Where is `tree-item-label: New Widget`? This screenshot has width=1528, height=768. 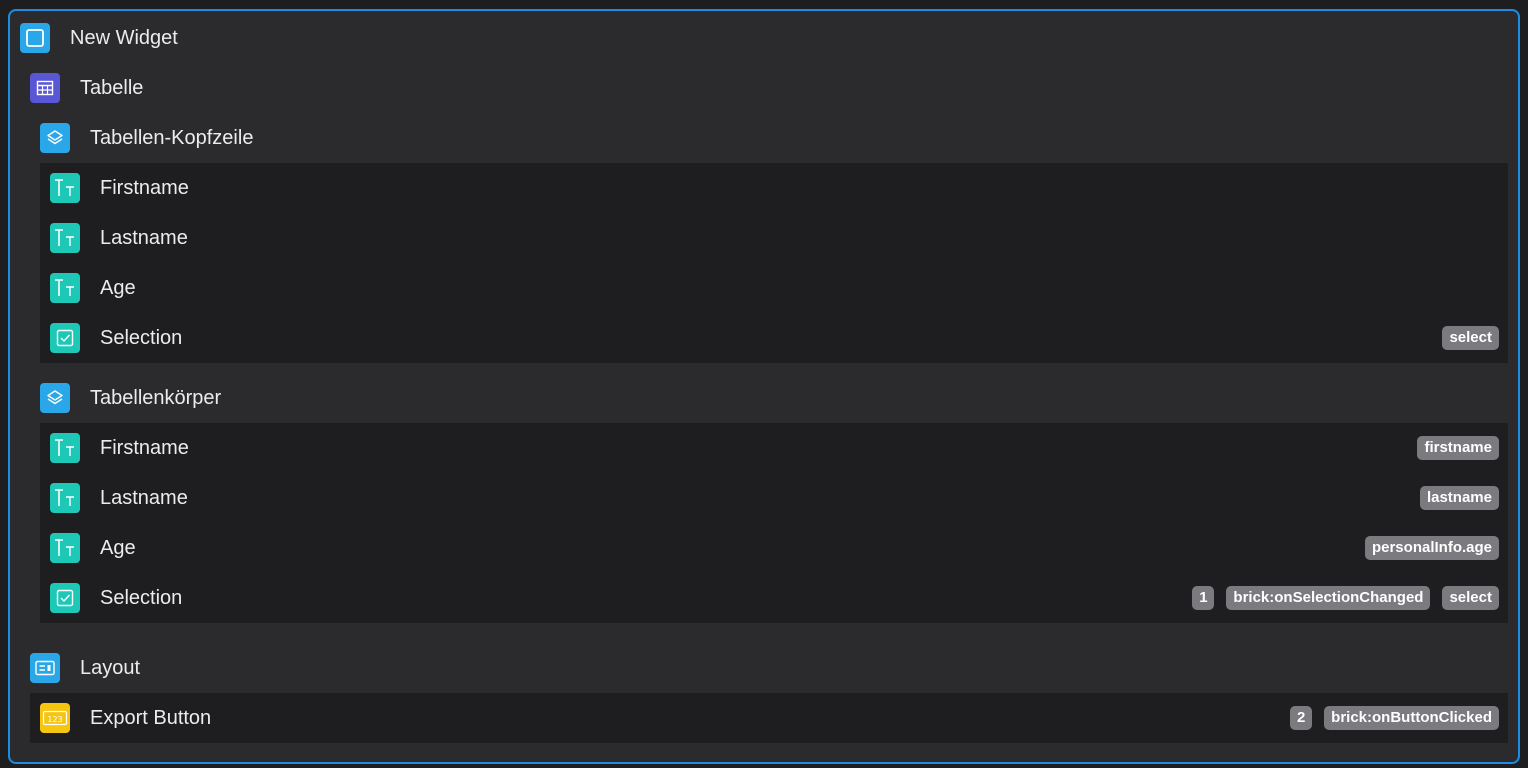
tree-item-label: New Widget is located at coordinates (124, 37).